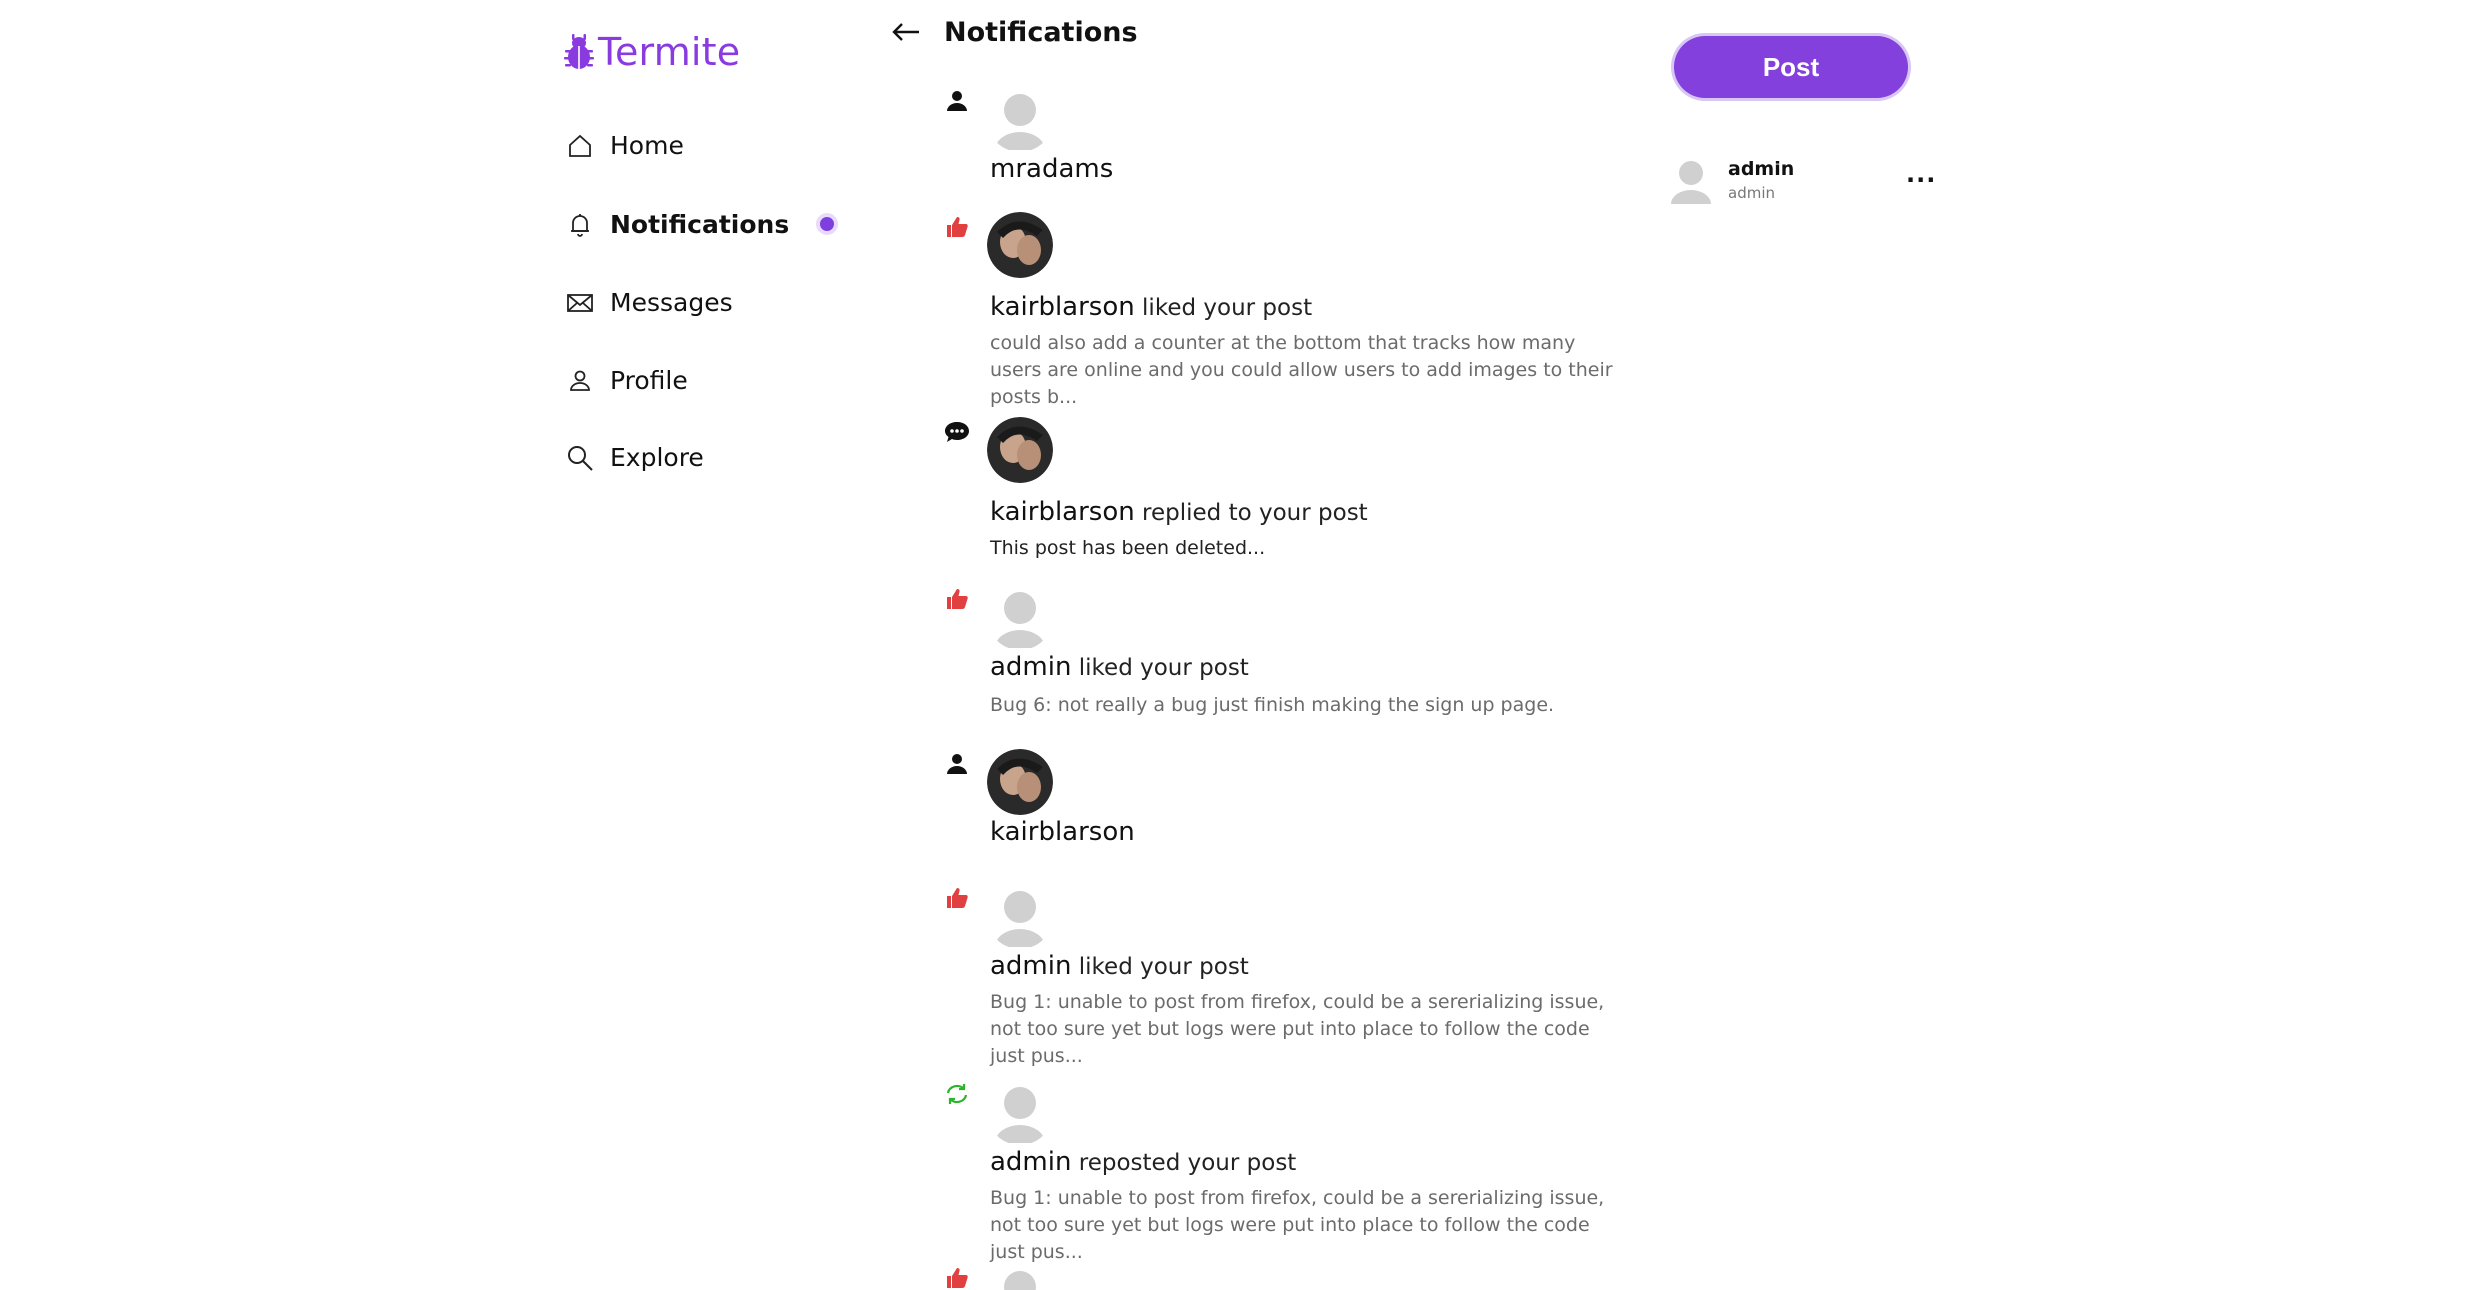 The image size is (2468, 1290). I want to click on sidebar-item-label: Home, so click(647, 145).